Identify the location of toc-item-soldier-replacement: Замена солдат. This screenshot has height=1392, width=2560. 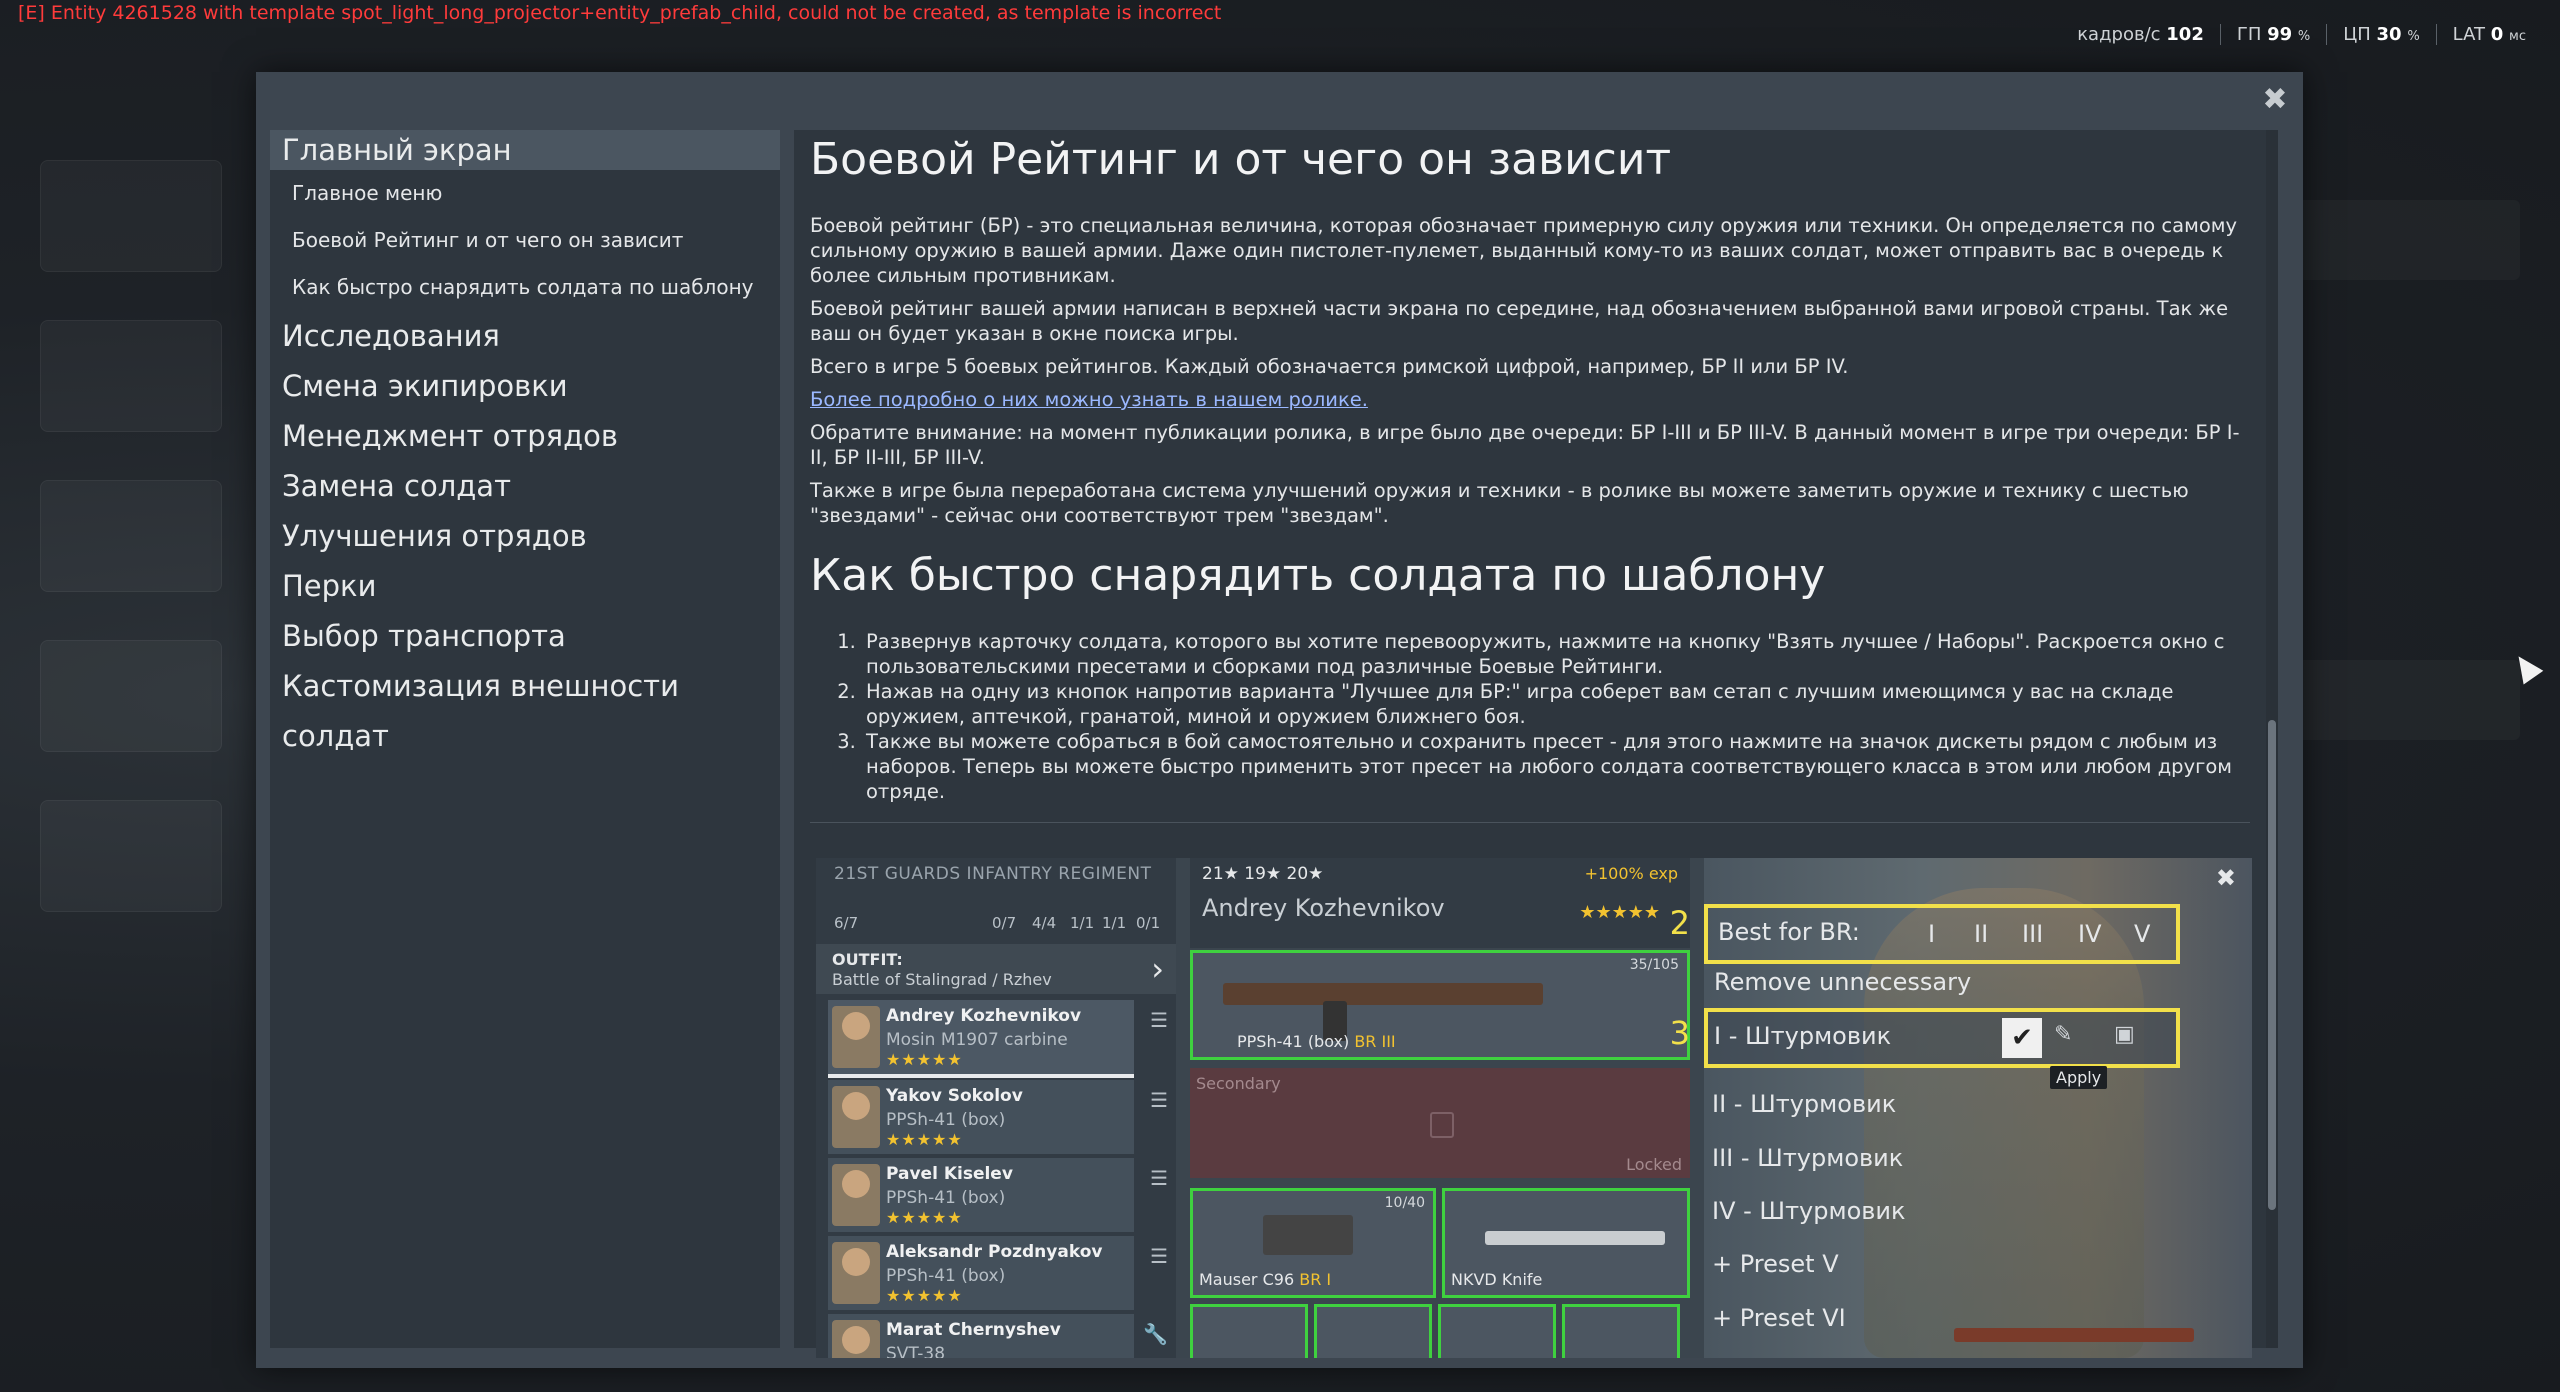
(525, 486).